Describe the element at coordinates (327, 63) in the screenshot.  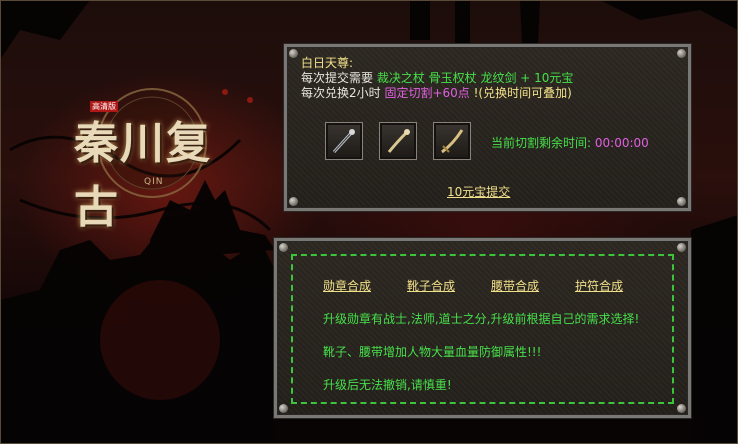
I see `exchange-heading: 白日天尊:` at that location.